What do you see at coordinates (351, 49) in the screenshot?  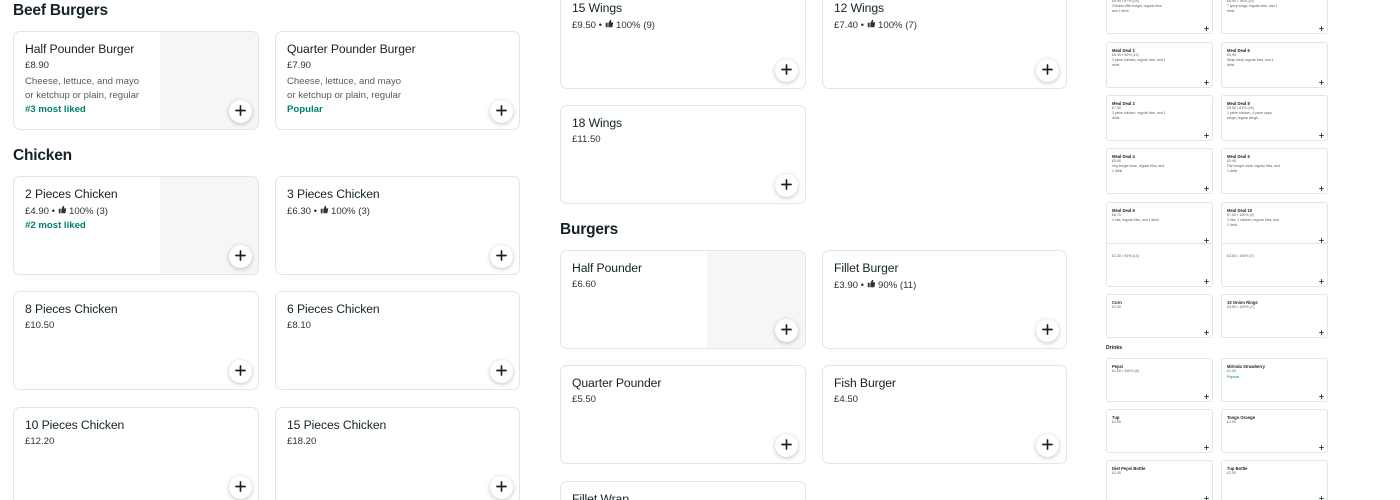 I see `item-name: Quarter Pounder Burger` at bounding box center [351, 49].